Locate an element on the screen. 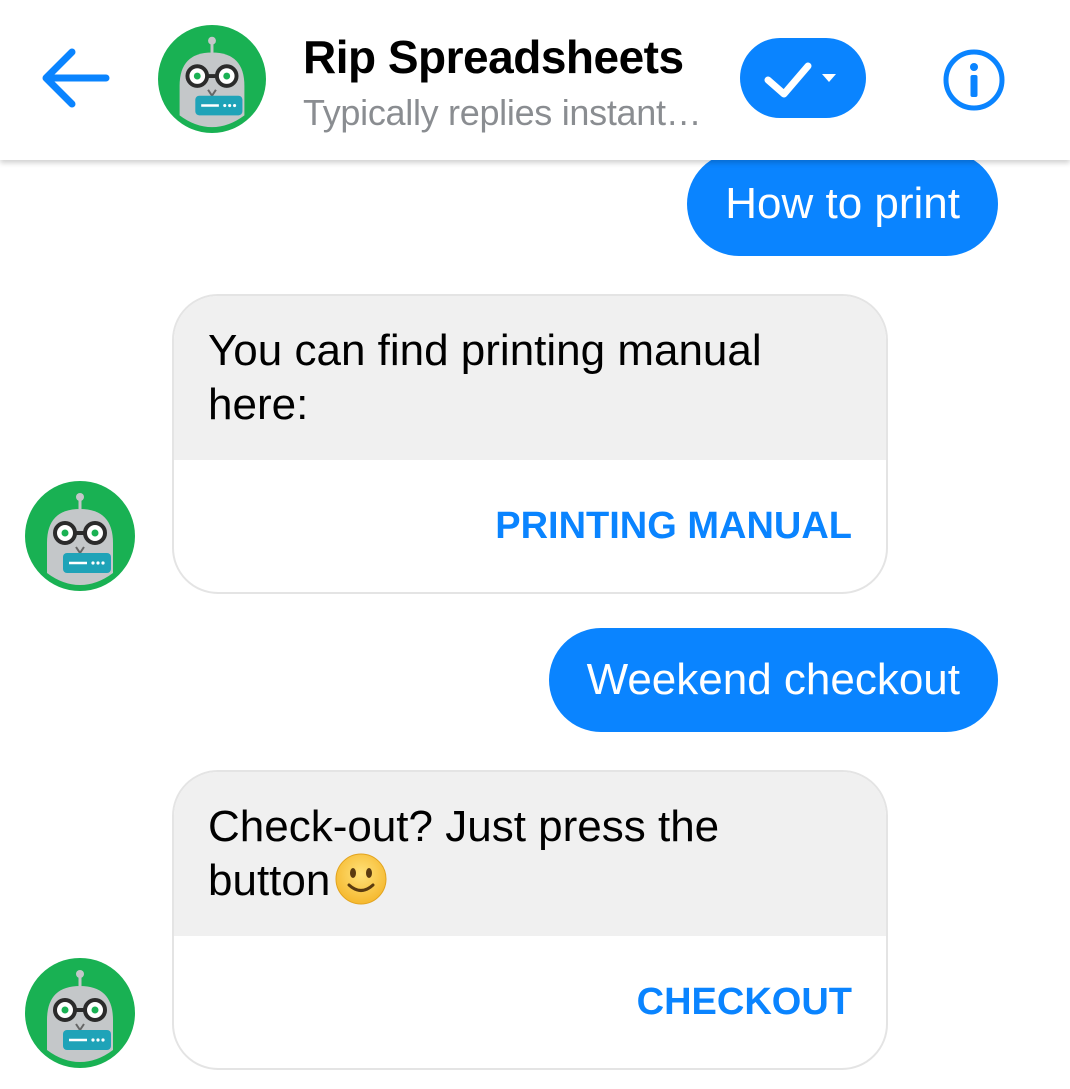 The height and width of the screenshot is (1089, 1070). bot-message-text: Check-out? Just press the button is located at coordinates (530, 854).